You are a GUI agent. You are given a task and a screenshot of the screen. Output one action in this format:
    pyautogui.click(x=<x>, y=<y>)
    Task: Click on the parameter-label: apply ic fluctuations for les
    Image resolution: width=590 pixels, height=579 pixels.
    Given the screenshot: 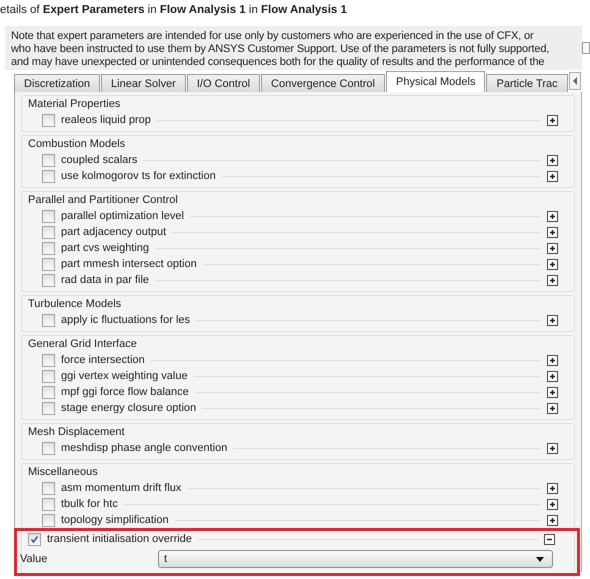 What is the action you would take?
    pyautogui.click(x=125, y=320)
    